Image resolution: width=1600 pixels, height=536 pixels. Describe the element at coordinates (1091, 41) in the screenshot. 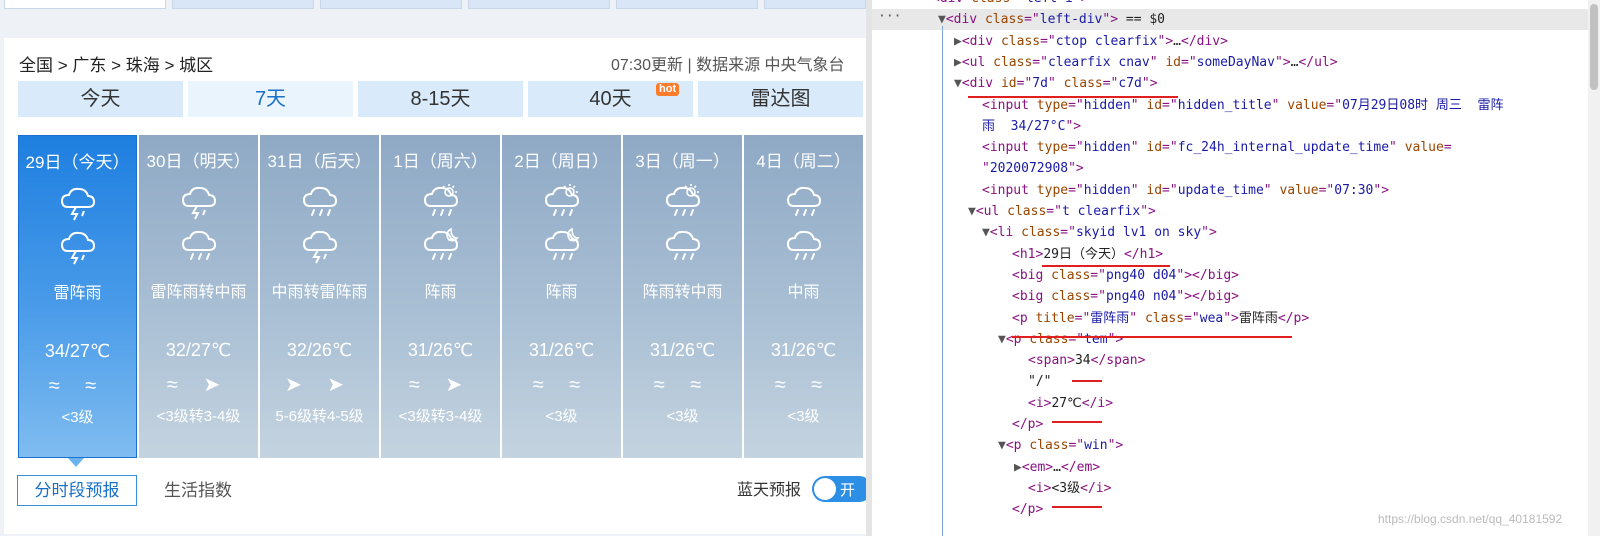

I see `dom-node-line: ▶<div class="ctop clearfix">…</div>` at that location.